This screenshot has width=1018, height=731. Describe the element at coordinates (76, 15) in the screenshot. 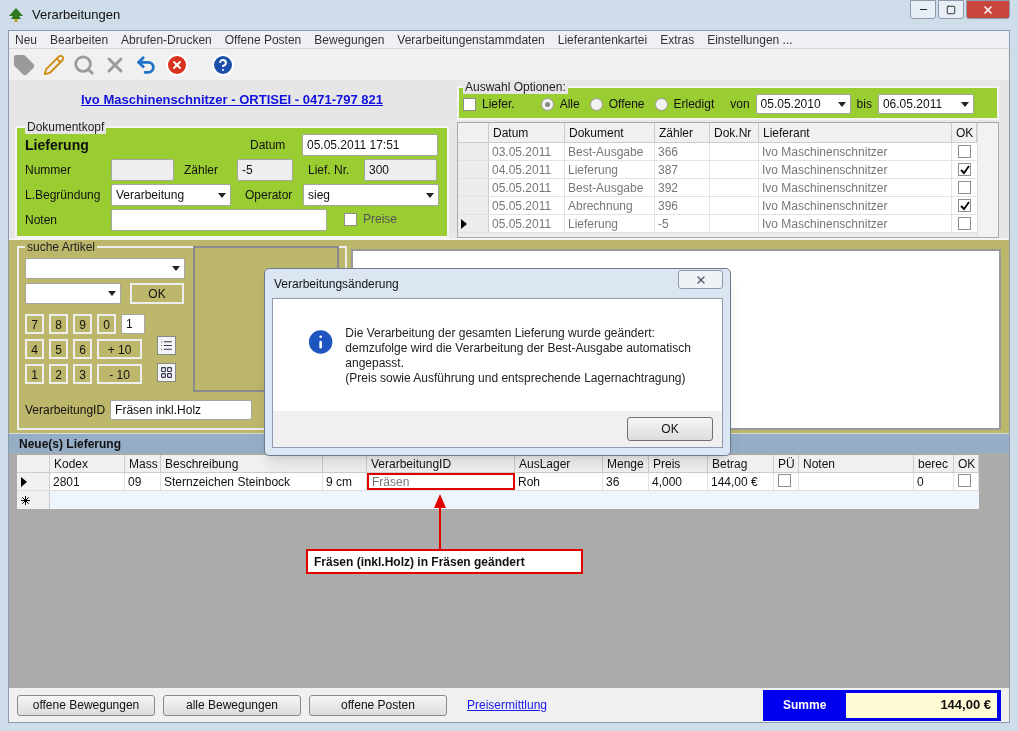

I see `window-title: Verarbeitungen` at that location.